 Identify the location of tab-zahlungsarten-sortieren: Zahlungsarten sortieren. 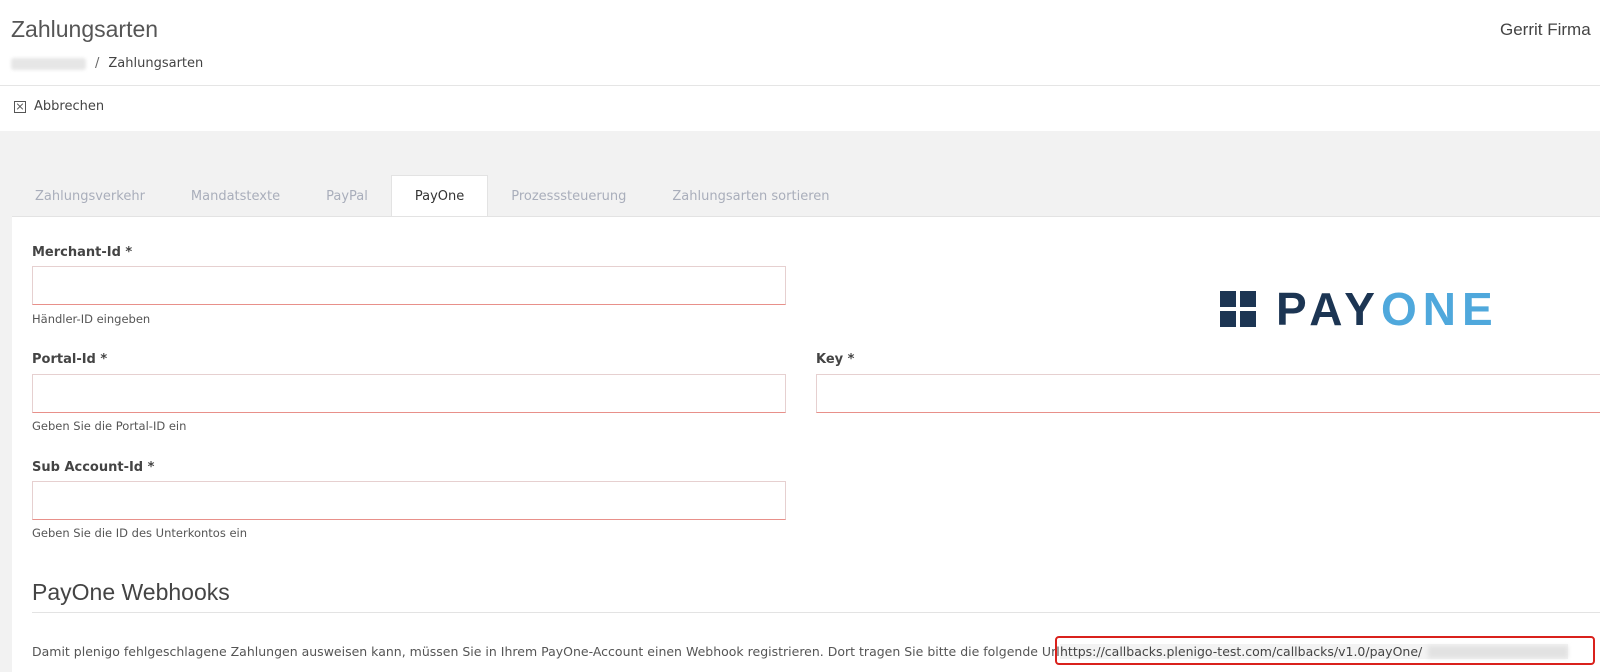
(750, 196).